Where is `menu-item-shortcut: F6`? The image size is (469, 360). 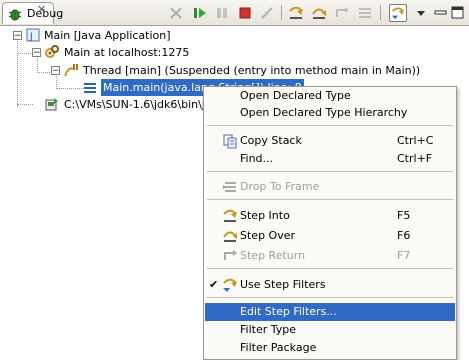
menu-item-shortcut: F6 is located at coordinates (404, 235).